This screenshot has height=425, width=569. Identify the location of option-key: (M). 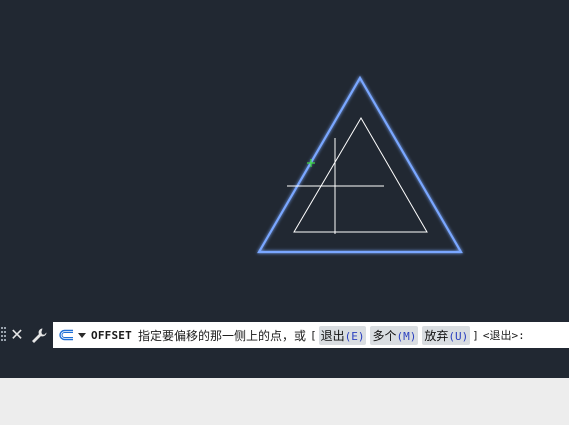
(406, 336).